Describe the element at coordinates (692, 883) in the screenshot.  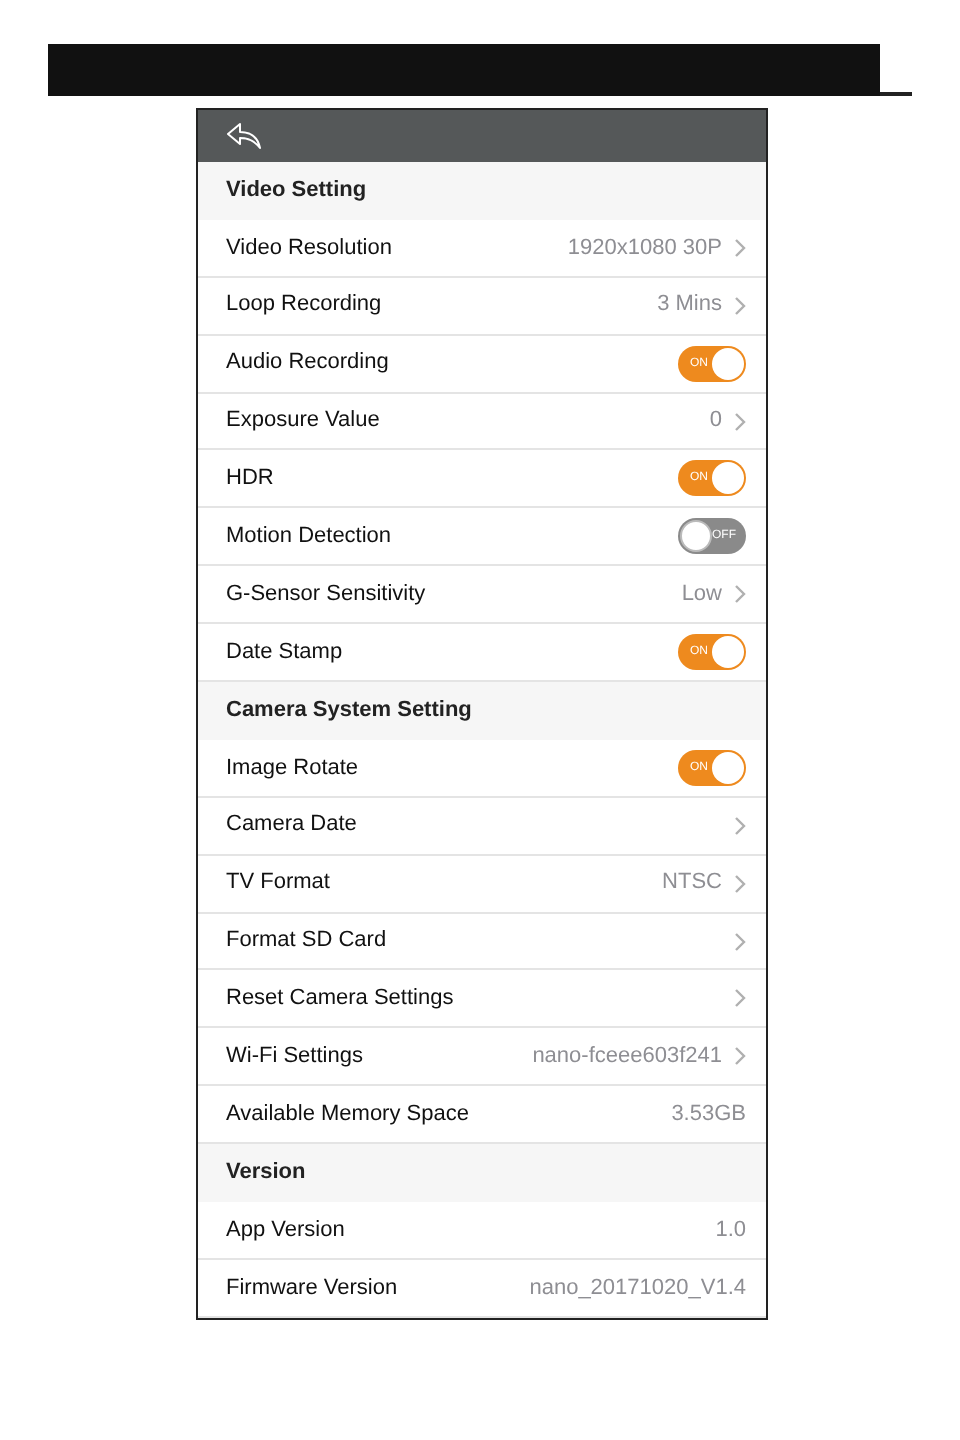
I see `setting-value: NTSC` at that location.